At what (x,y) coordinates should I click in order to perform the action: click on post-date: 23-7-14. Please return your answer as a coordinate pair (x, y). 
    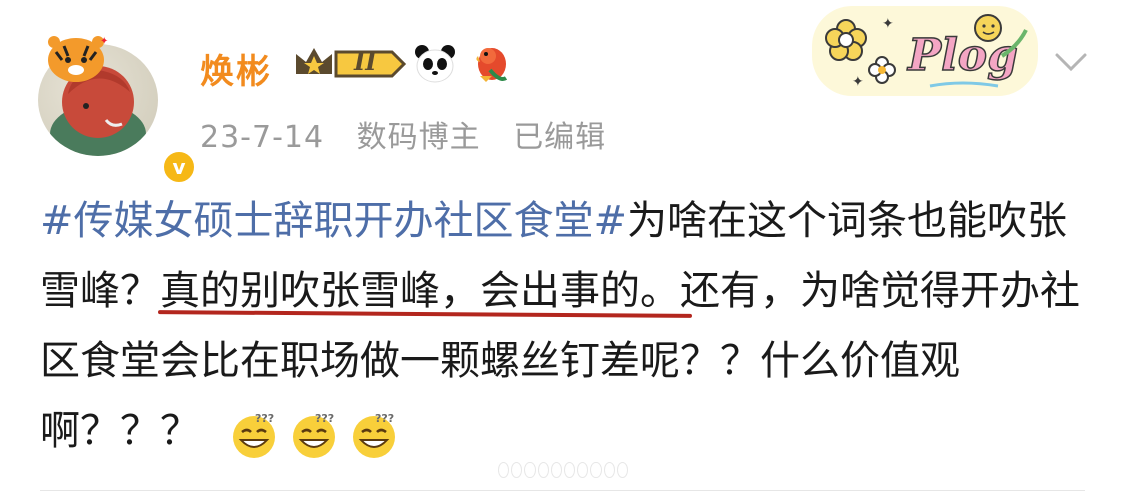
    Looking at the image, I should click on (262, 137).